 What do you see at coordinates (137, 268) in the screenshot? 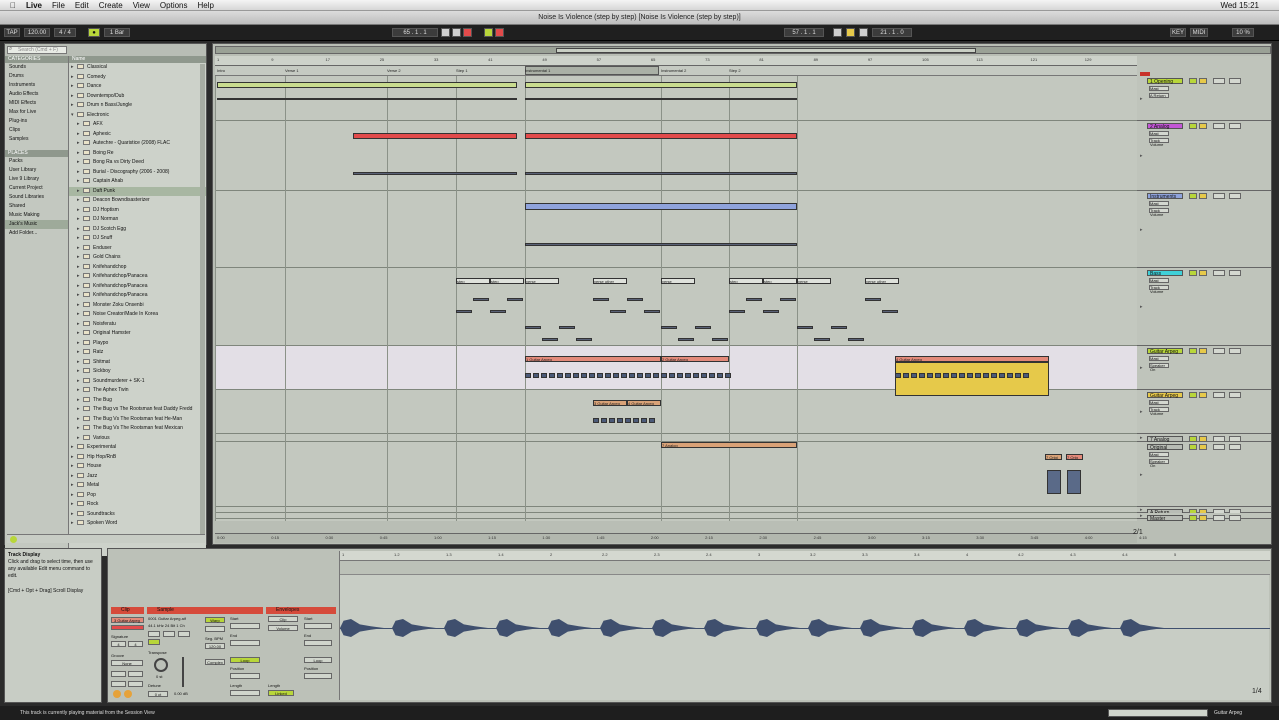
I see `folder-row: ▸ Knifehandchop` at bounding box center [137, 268].